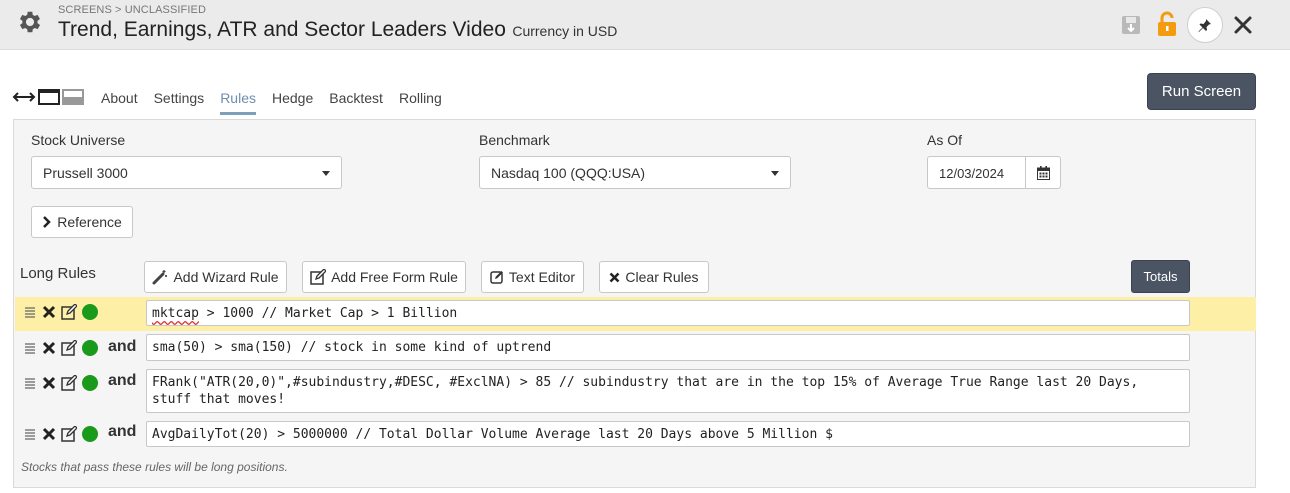  Describe the element at coordinates (89, 222) in the screenshot. I see `reference-label: Reference` at that location.